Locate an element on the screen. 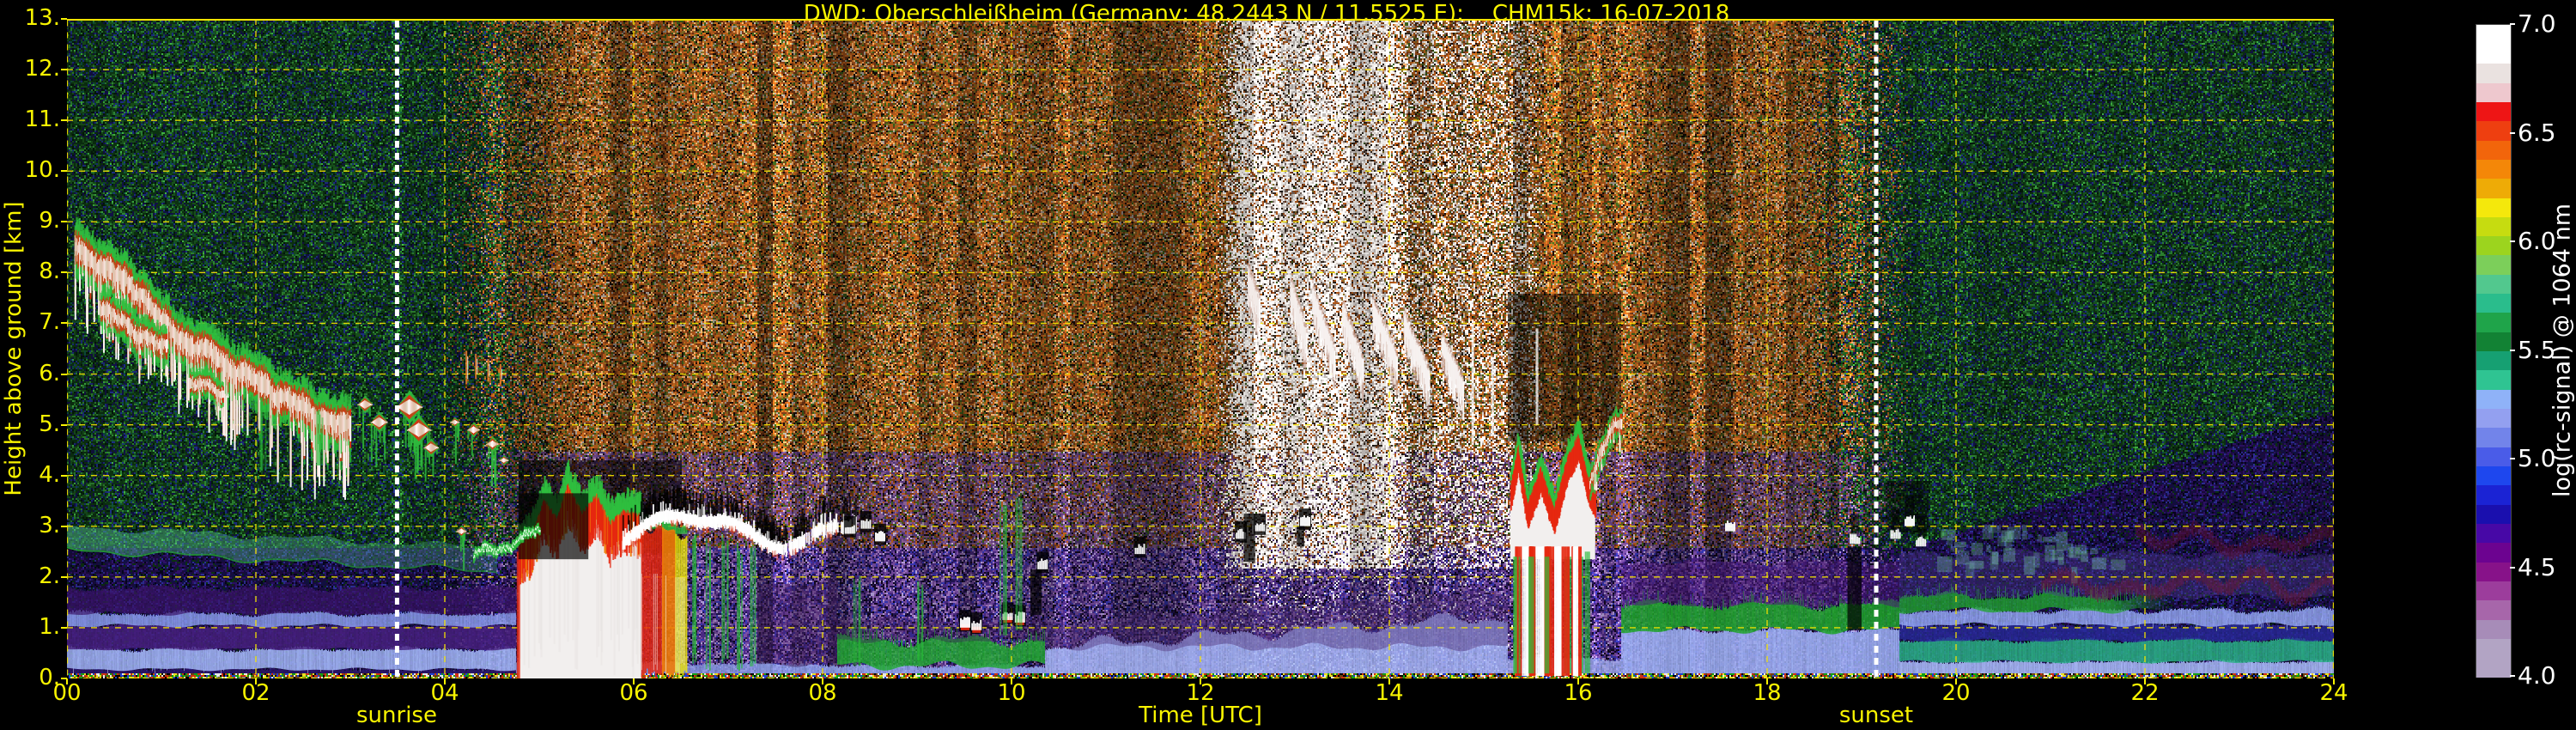  x-axis-label: Time [UTC] is located at coordinates (1200, 715).